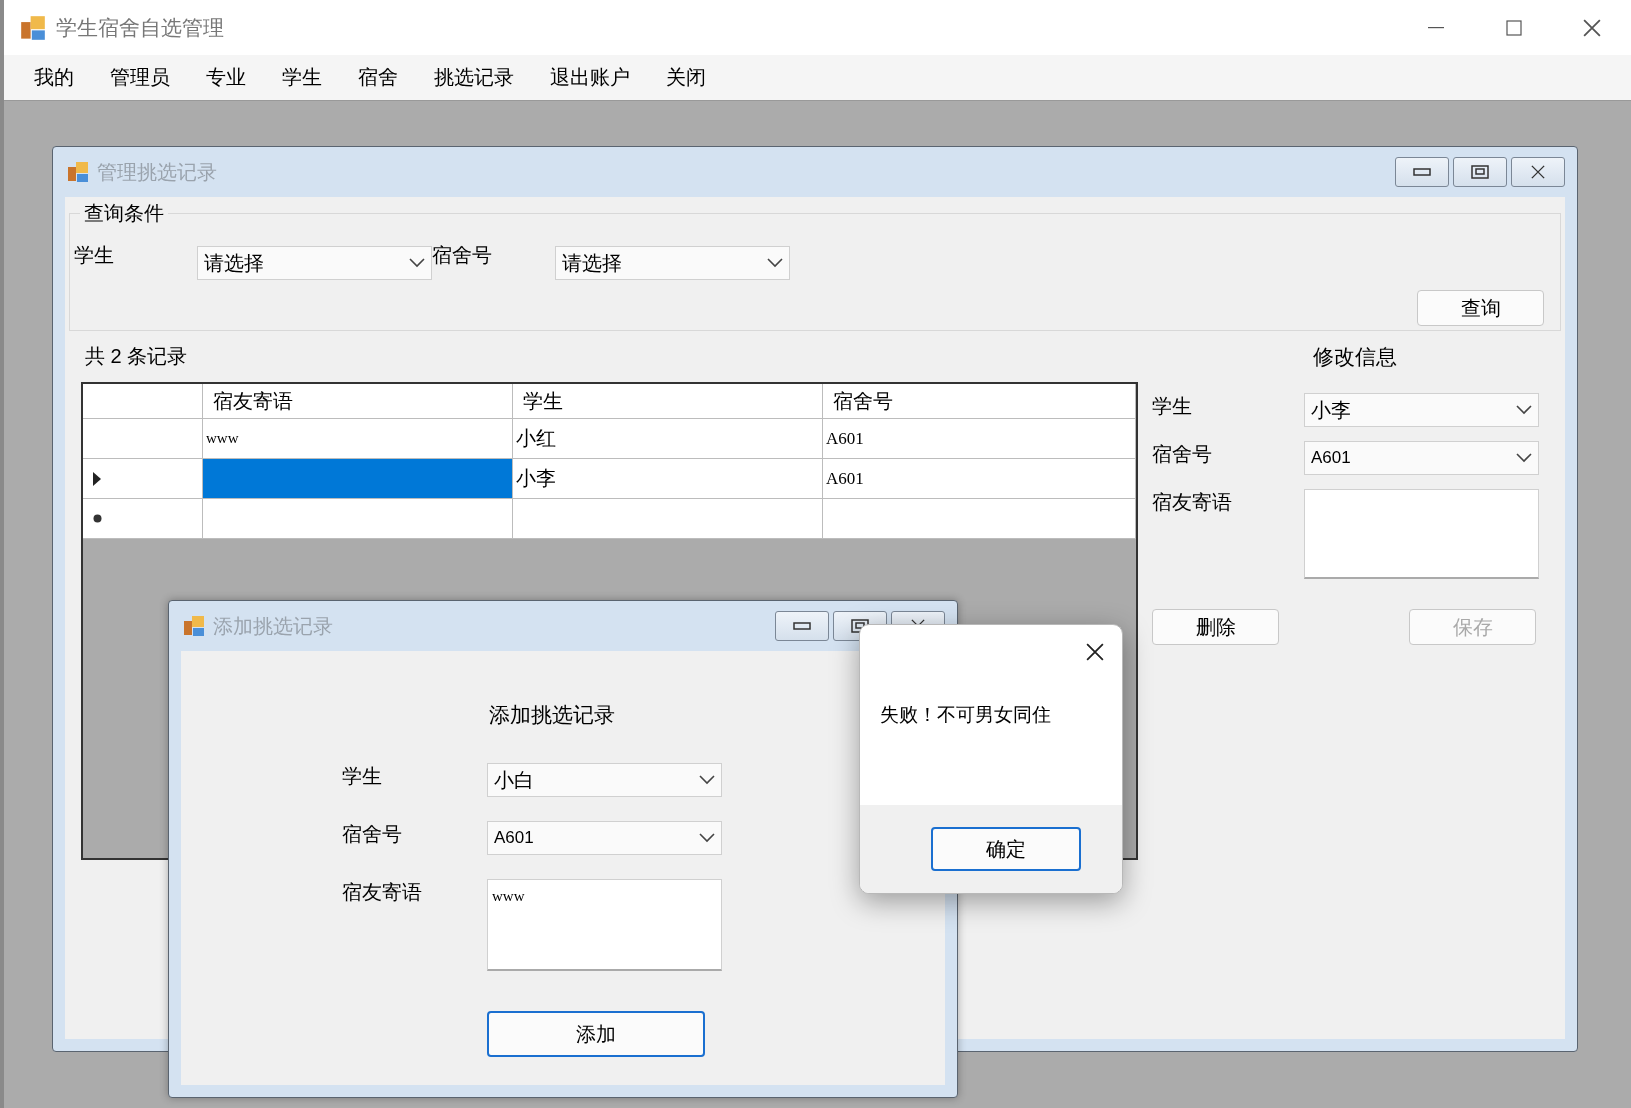 Image resolution: width=1631 pixels, height=1108 pixels. Describe the element at coordinates (668, 401) in the screenshot. I see `column-header: 学生` at that location.